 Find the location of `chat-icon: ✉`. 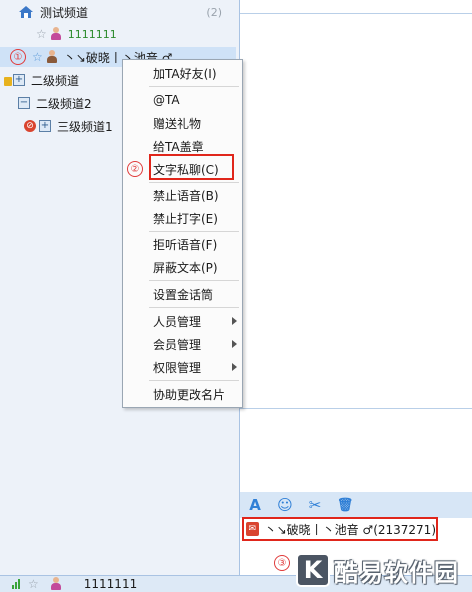

chat-icon: ✉ is located at coordinates (252, 529).